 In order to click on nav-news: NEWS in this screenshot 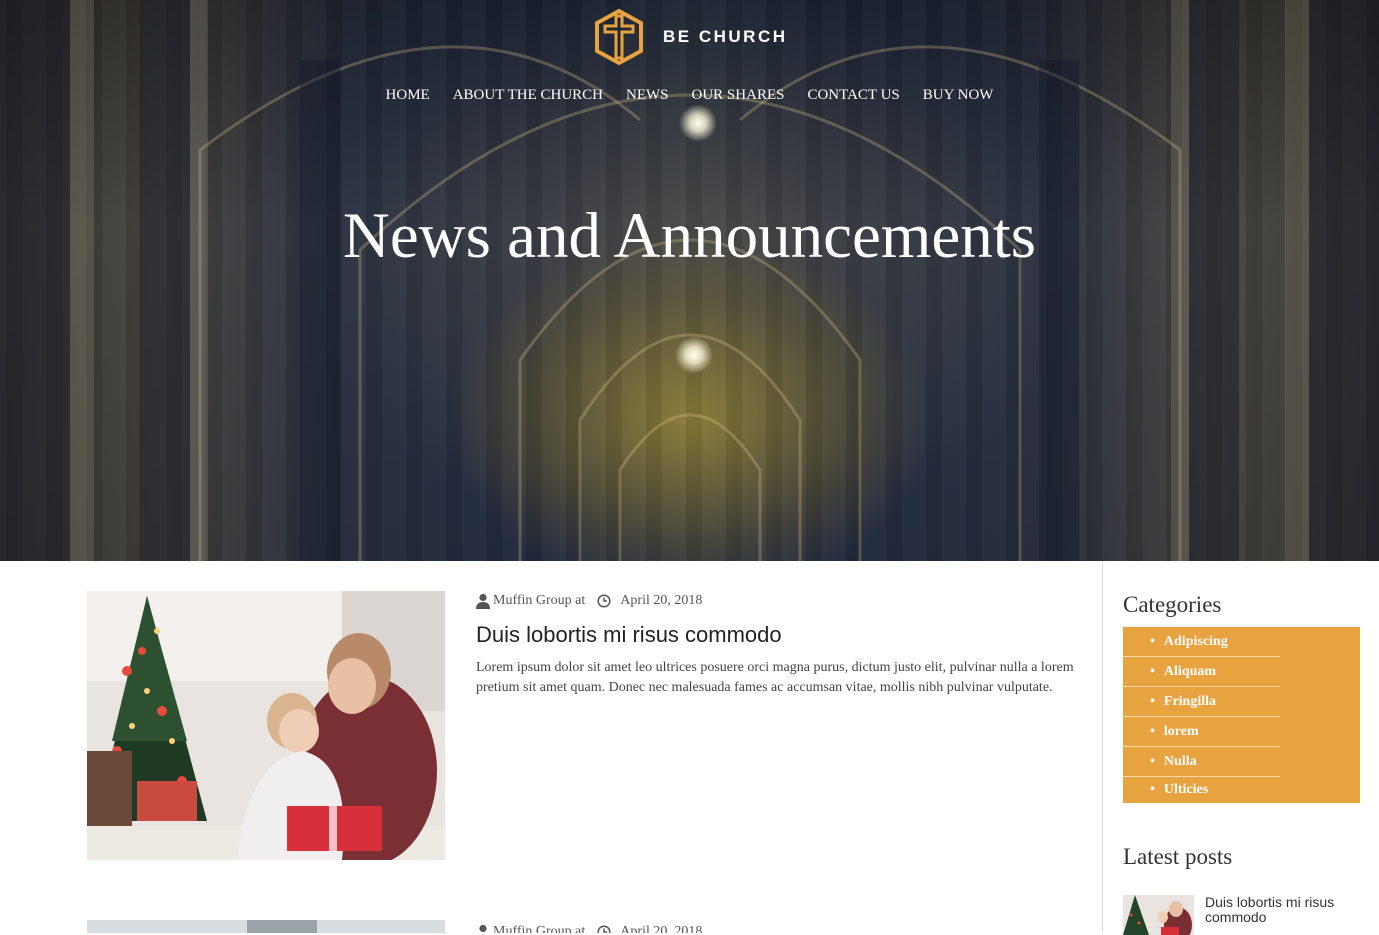, I will do `click(647, 95)`.